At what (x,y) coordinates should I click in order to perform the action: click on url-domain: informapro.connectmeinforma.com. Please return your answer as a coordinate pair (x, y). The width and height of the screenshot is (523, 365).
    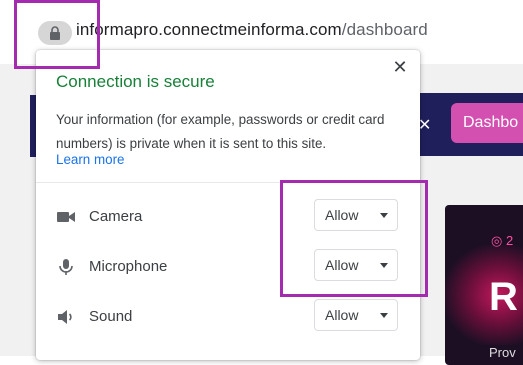
    Looking at the image, I should click on (209, 29).